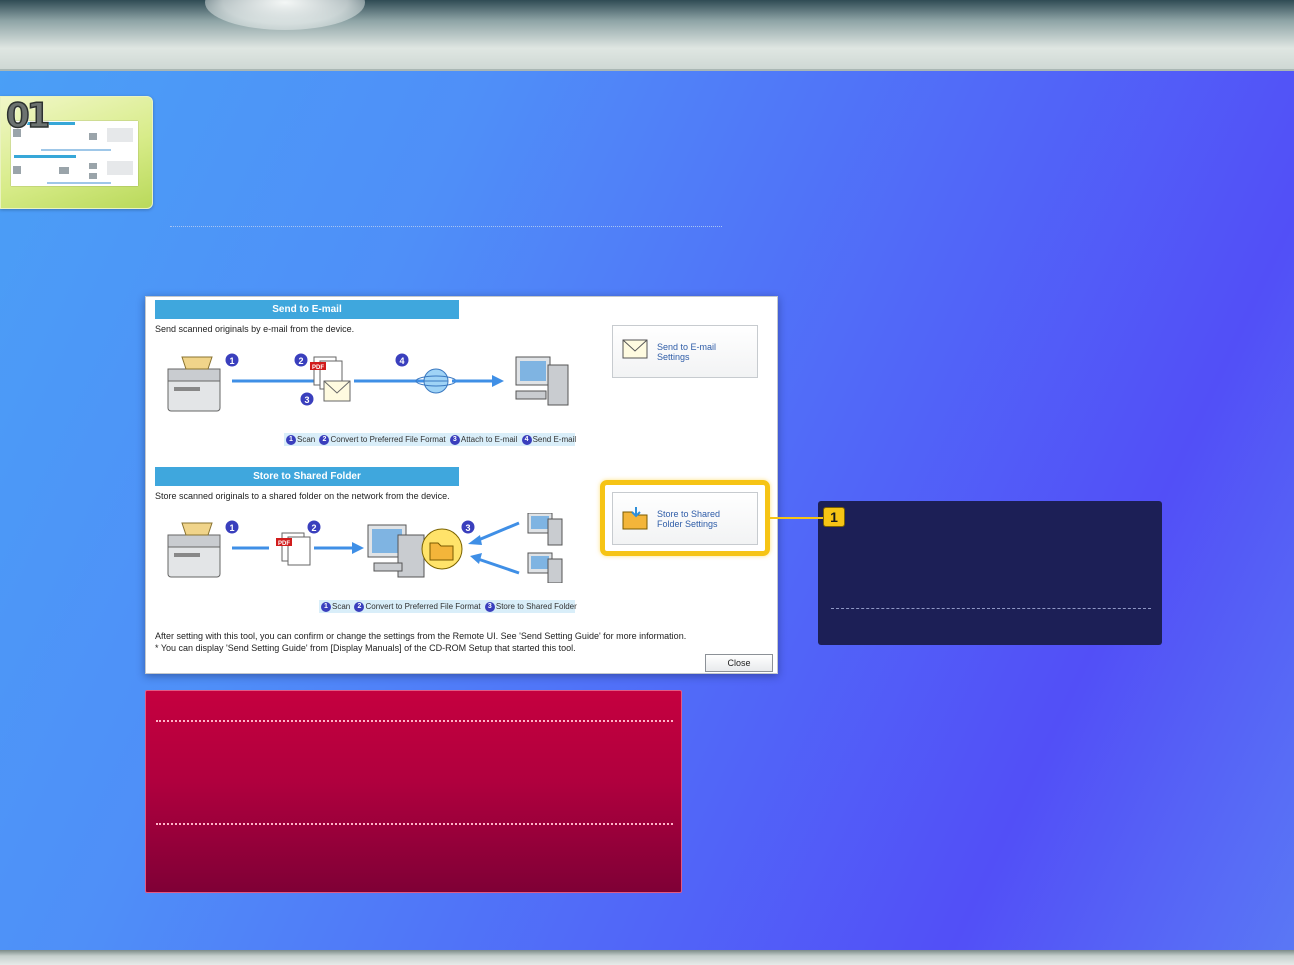 This screenshot has width=1294, height=965. Describe the element at coordinates (739, 663) in the screenshot. I see `close-button: Close` at that location.